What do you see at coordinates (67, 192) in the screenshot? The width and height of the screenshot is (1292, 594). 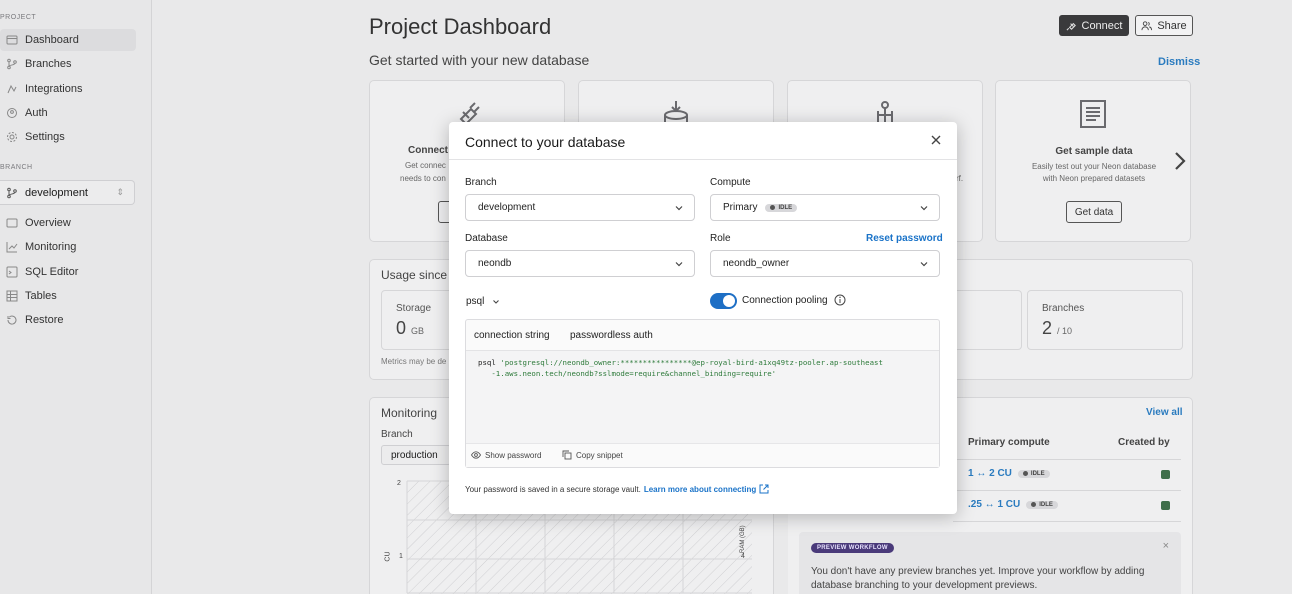 I see `branch-selector: development ⇕` at bounding box center [67, 192].